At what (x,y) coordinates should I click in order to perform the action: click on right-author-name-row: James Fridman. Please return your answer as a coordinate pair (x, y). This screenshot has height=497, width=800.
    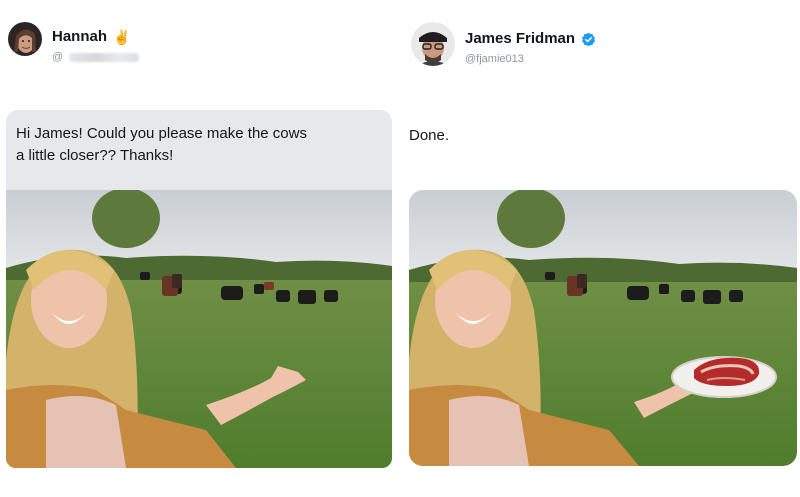
    Looking at the image, I should click on (530, 39).